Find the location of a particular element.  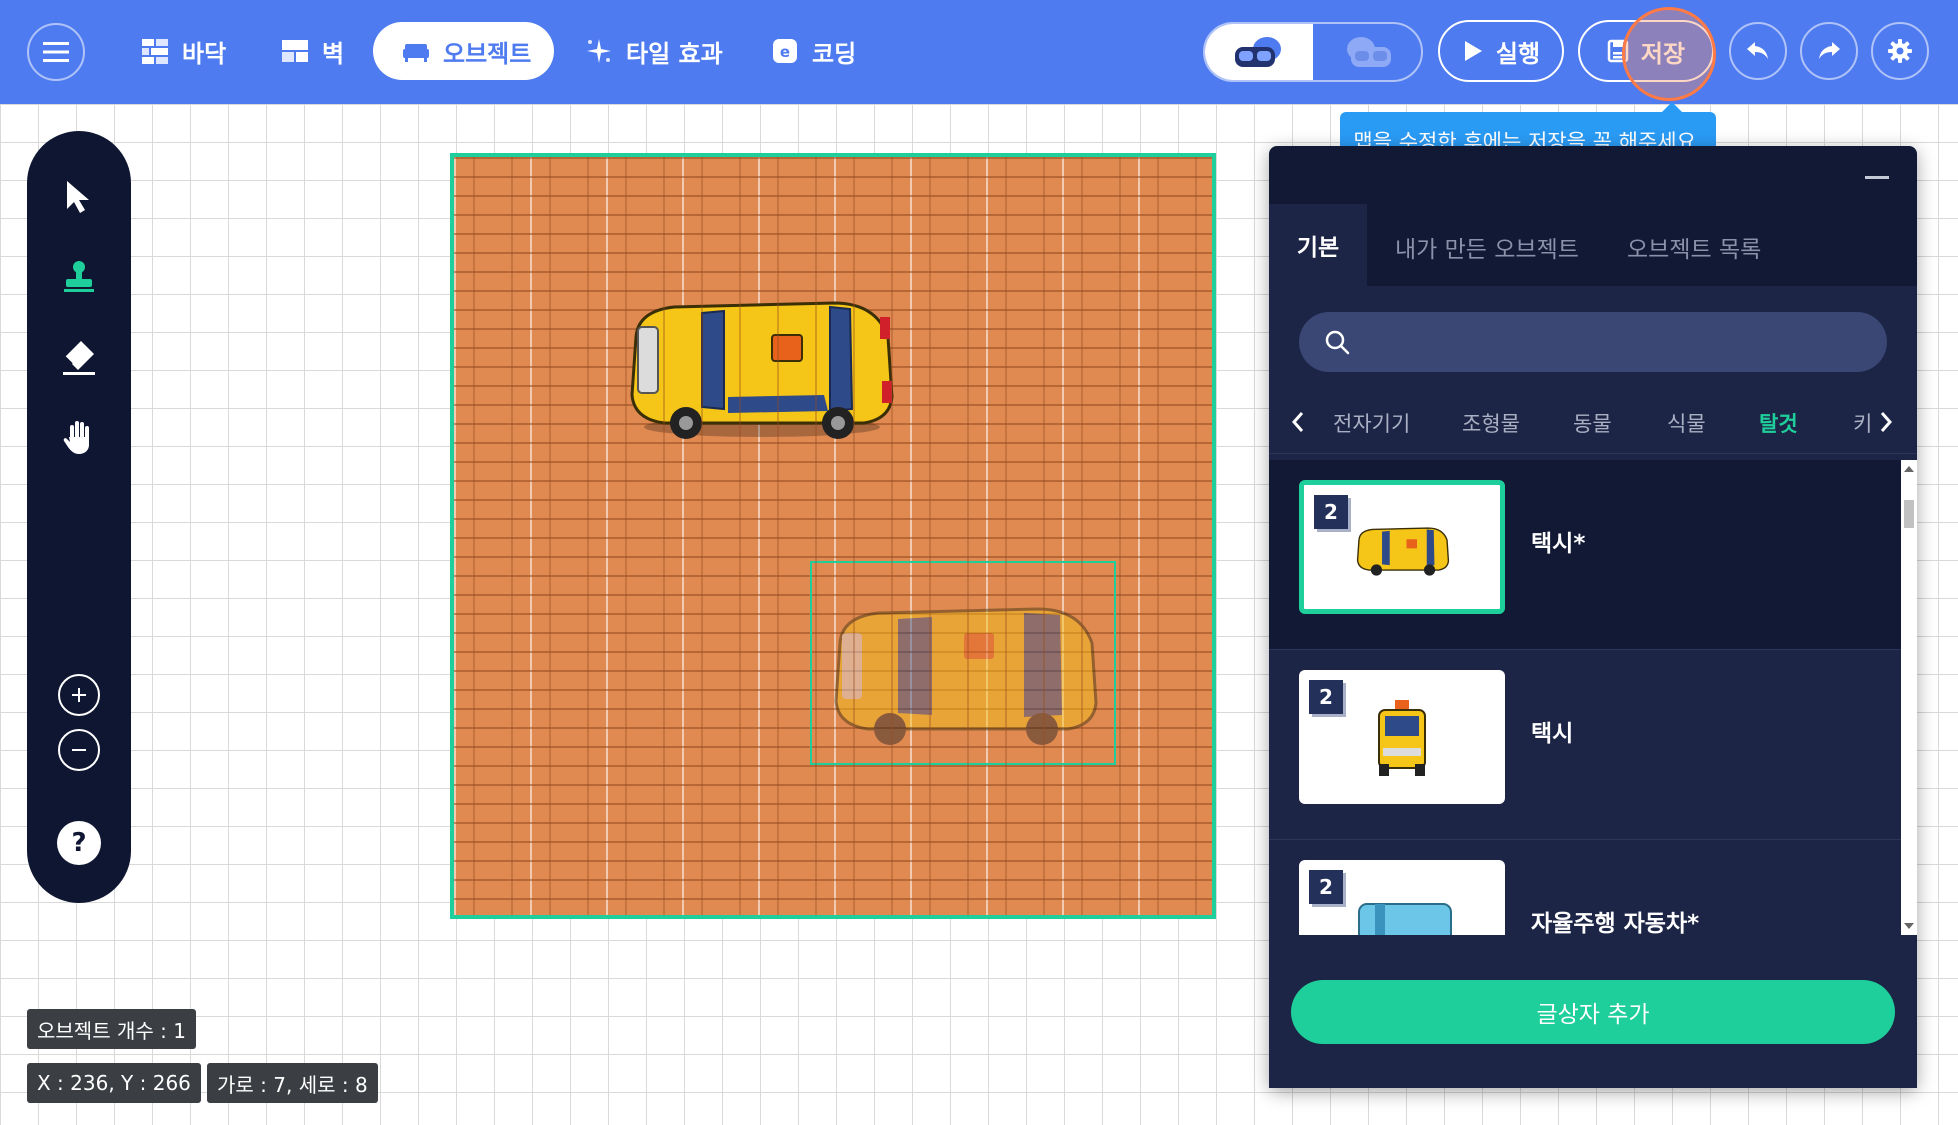

category-next-button is located at coordinates (1886, 422).